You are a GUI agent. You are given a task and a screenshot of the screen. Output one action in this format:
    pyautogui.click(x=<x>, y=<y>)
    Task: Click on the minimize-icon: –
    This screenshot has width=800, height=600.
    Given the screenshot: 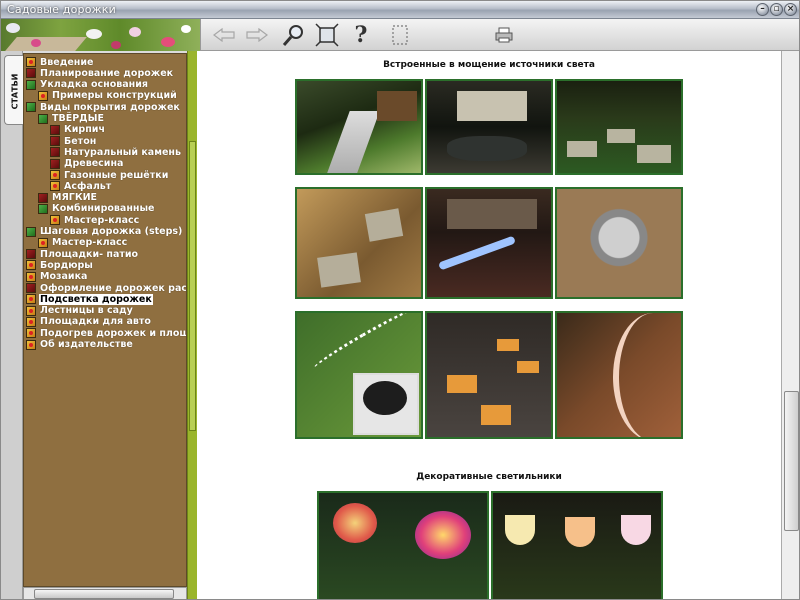 What is the action you would take?
    pyautogui.click(x=762, y=9)
    